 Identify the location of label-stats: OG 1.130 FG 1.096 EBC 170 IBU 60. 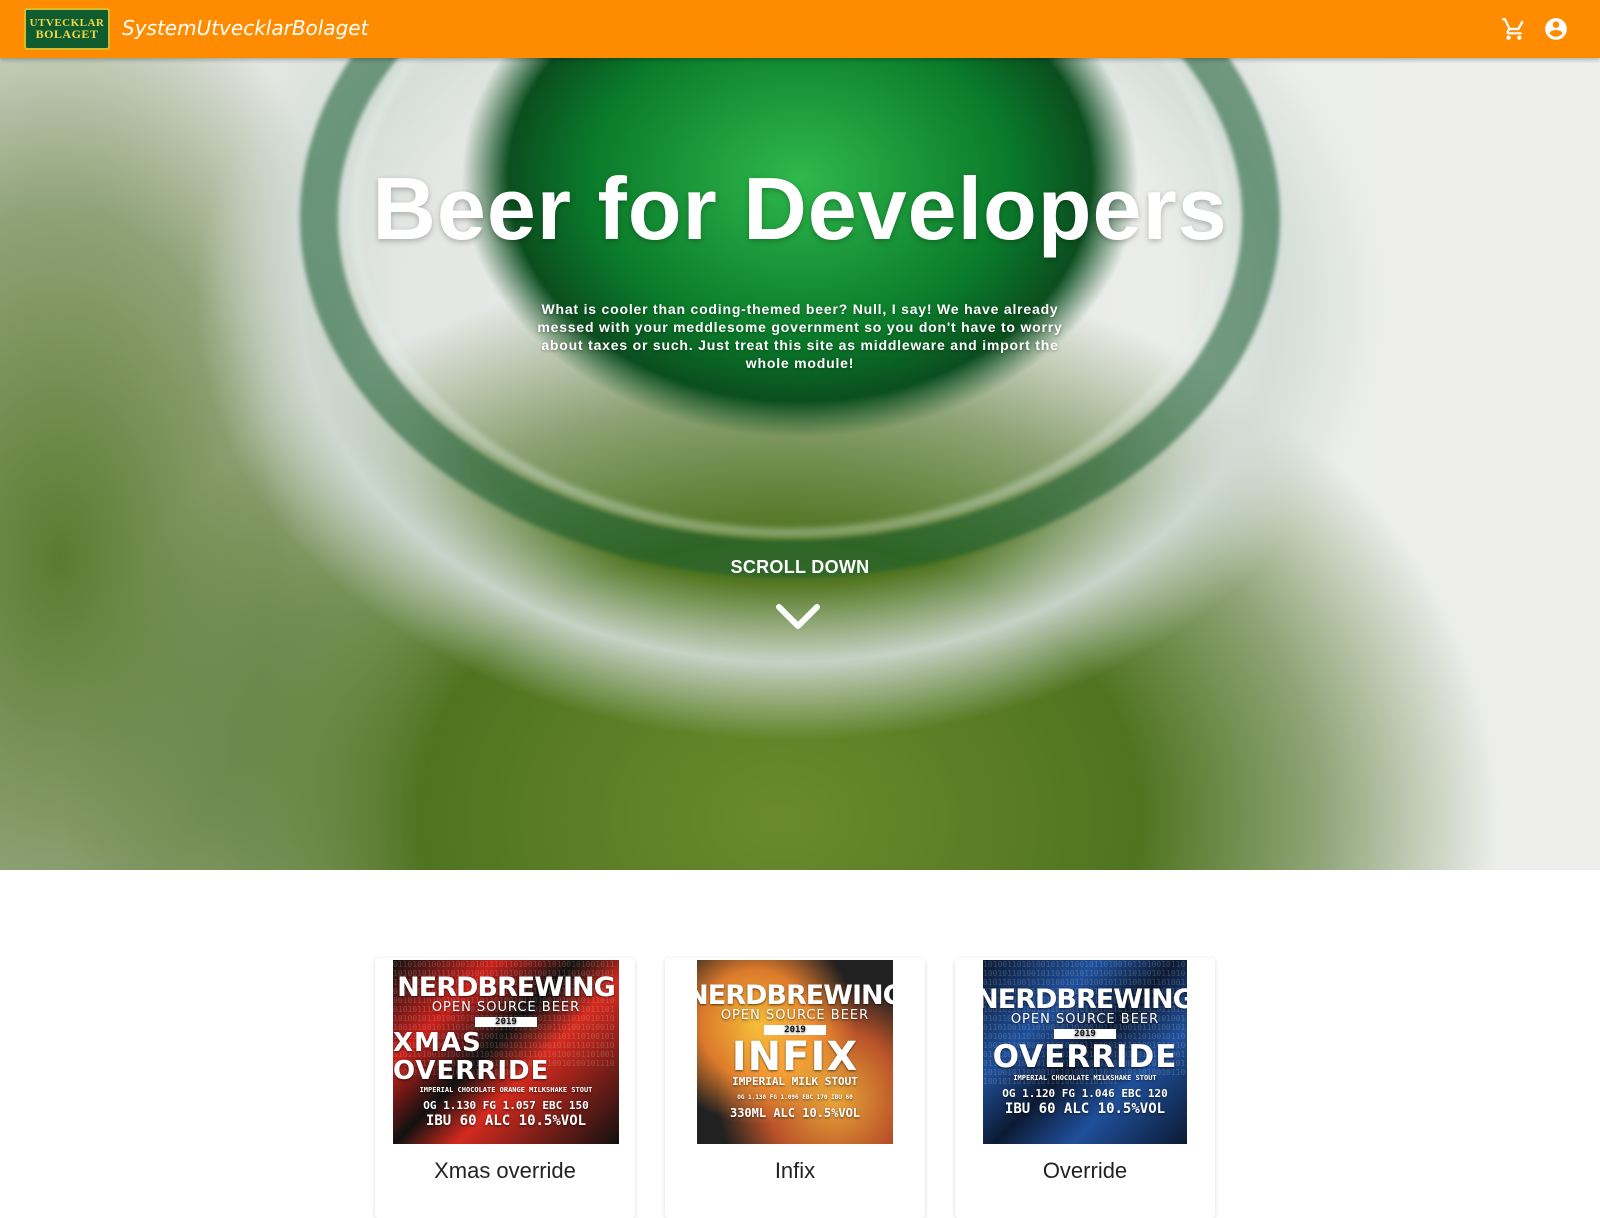
(795, 1097).